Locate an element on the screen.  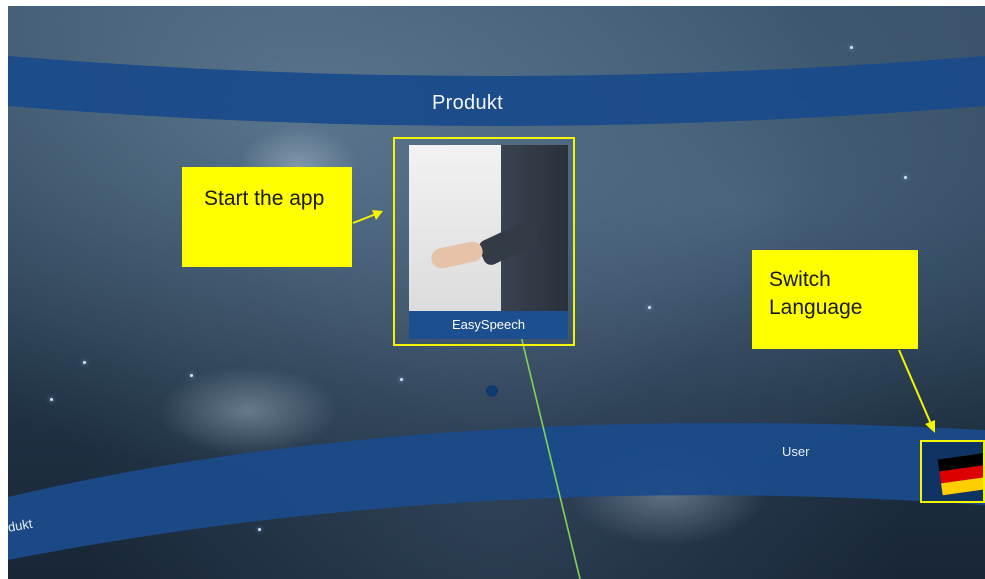
callout-start-app: Start the app is located at coordinates (267, 217).